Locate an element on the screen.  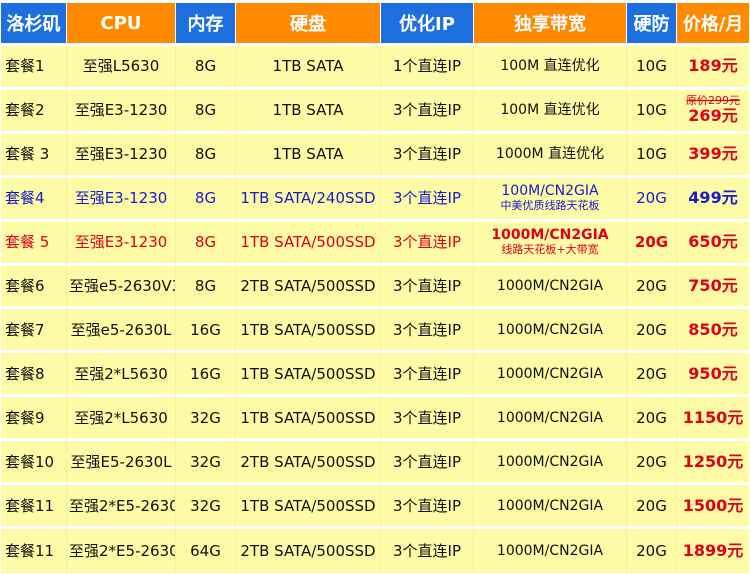
price-value: 850元 is located at coordinates (713, 329).